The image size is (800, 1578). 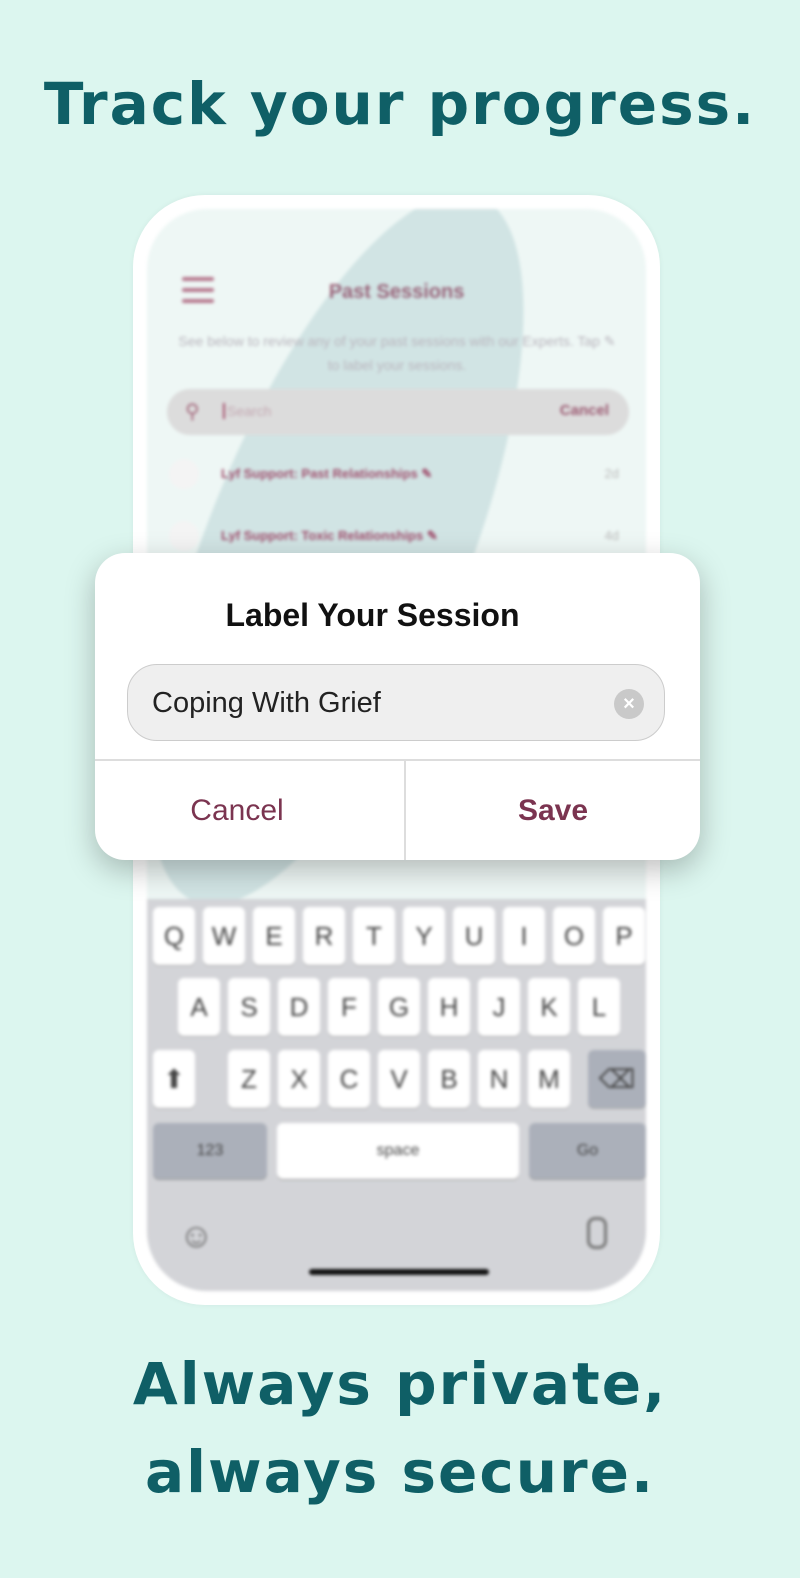 I want to click on key-q: Q, so click(x=174, y=936).